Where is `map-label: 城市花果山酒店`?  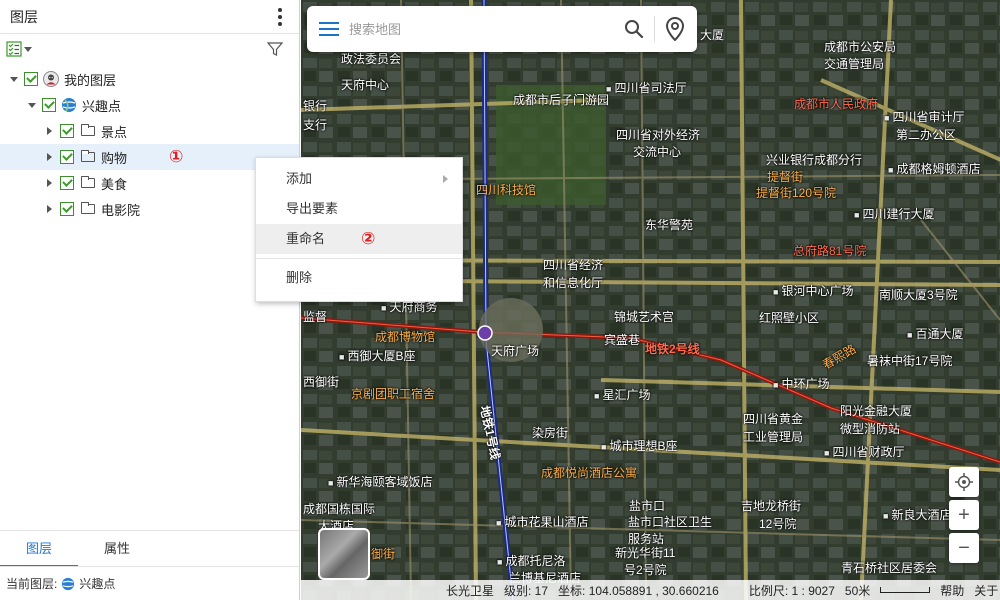
map-label: 城市花果山酒店 is located at coordinates (542, 521).